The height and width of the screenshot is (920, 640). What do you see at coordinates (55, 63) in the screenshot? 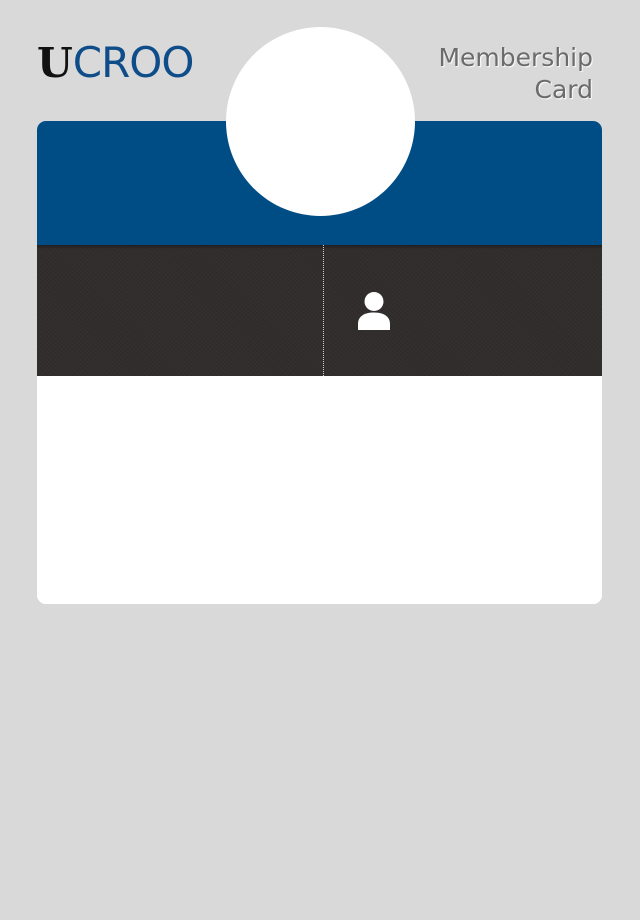
I see `logo-letter-u: U` at bounding box center [55, 63].